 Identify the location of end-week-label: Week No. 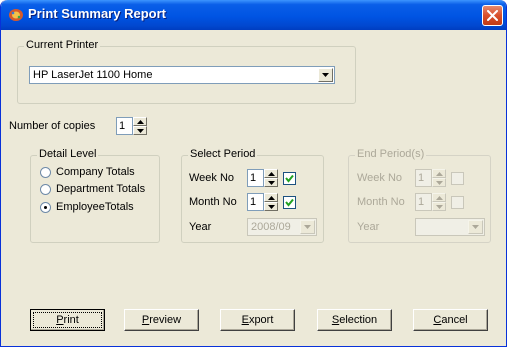
(380, 178).